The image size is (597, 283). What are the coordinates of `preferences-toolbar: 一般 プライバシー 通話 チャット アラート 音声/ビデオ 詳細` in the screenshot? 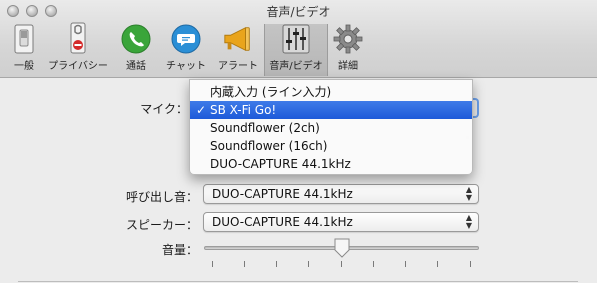 It's located at (186, 49).